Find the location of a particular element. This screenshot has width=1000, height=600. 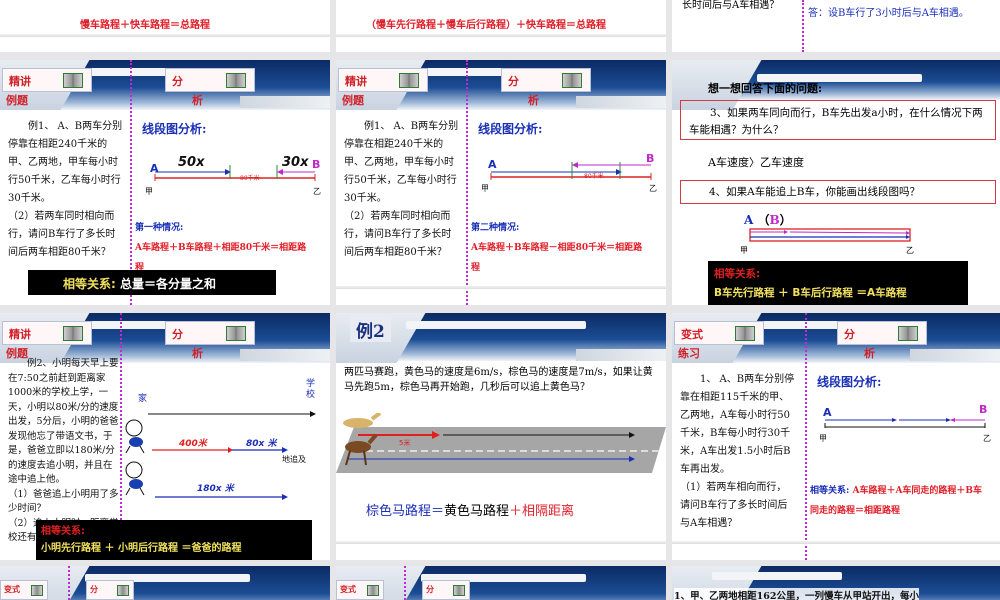

yellow-horse-icon is located at coordinates (362, 420).